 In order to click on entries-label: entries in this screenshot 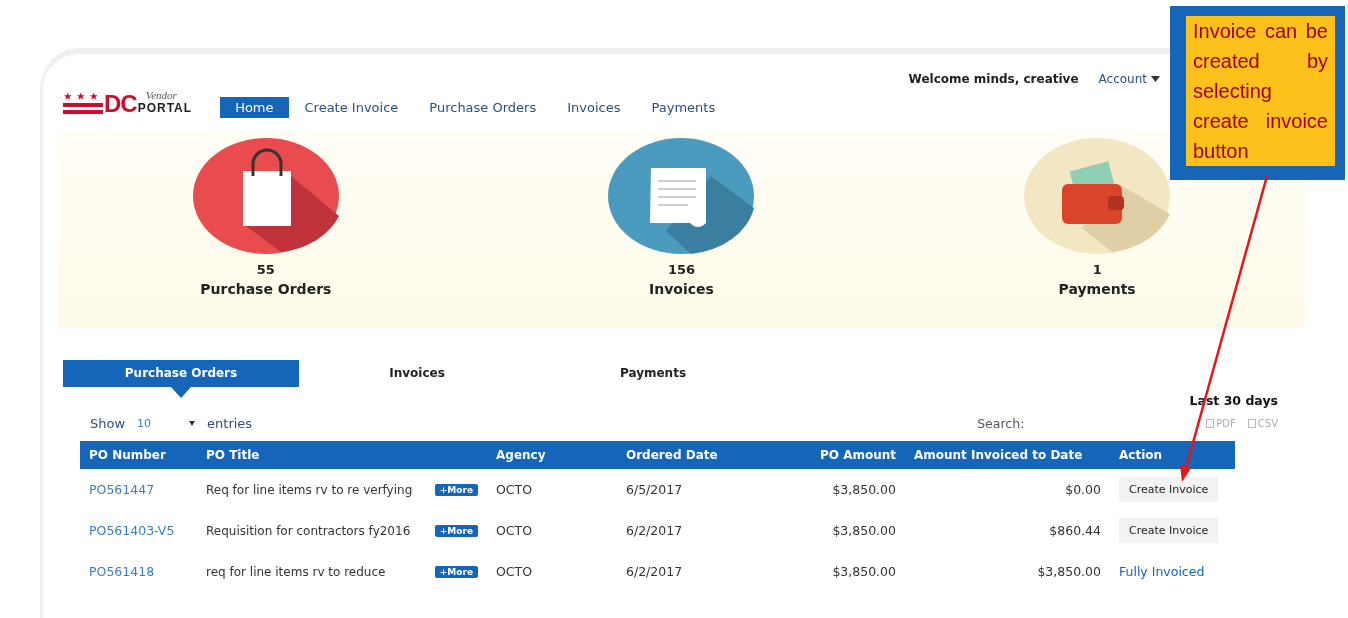, I will do `click(230, 423)`.